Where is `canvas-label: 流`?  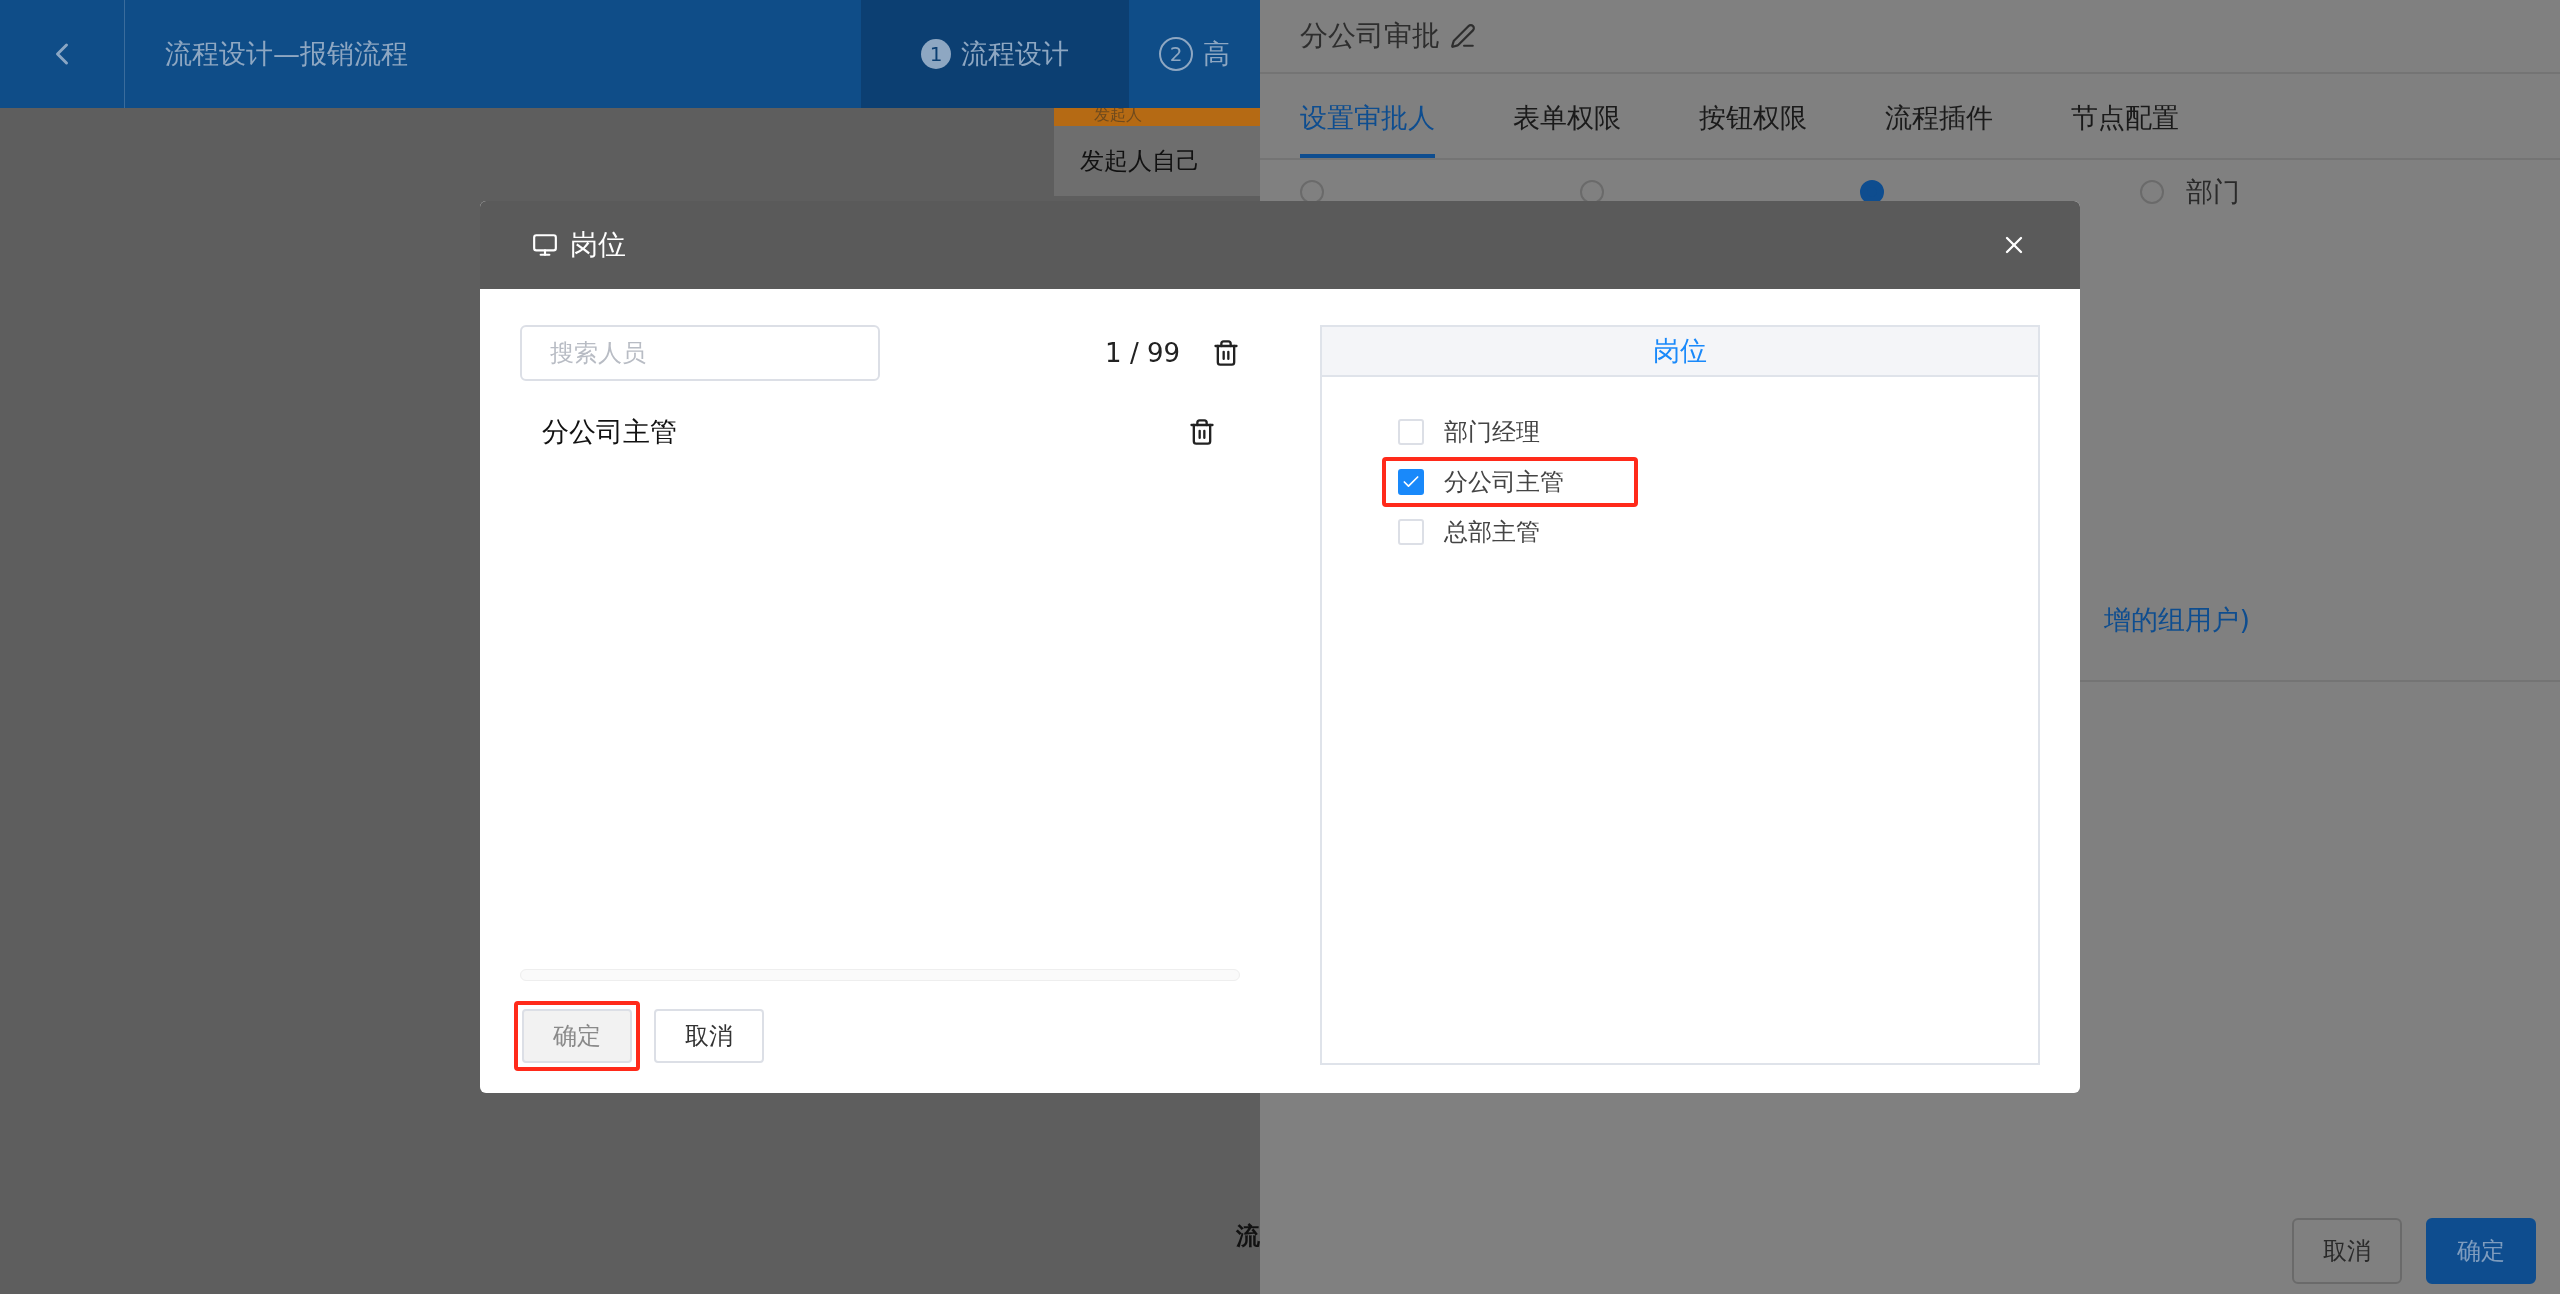 canvas-label: 流 is located at coordinates (1248, 1236).